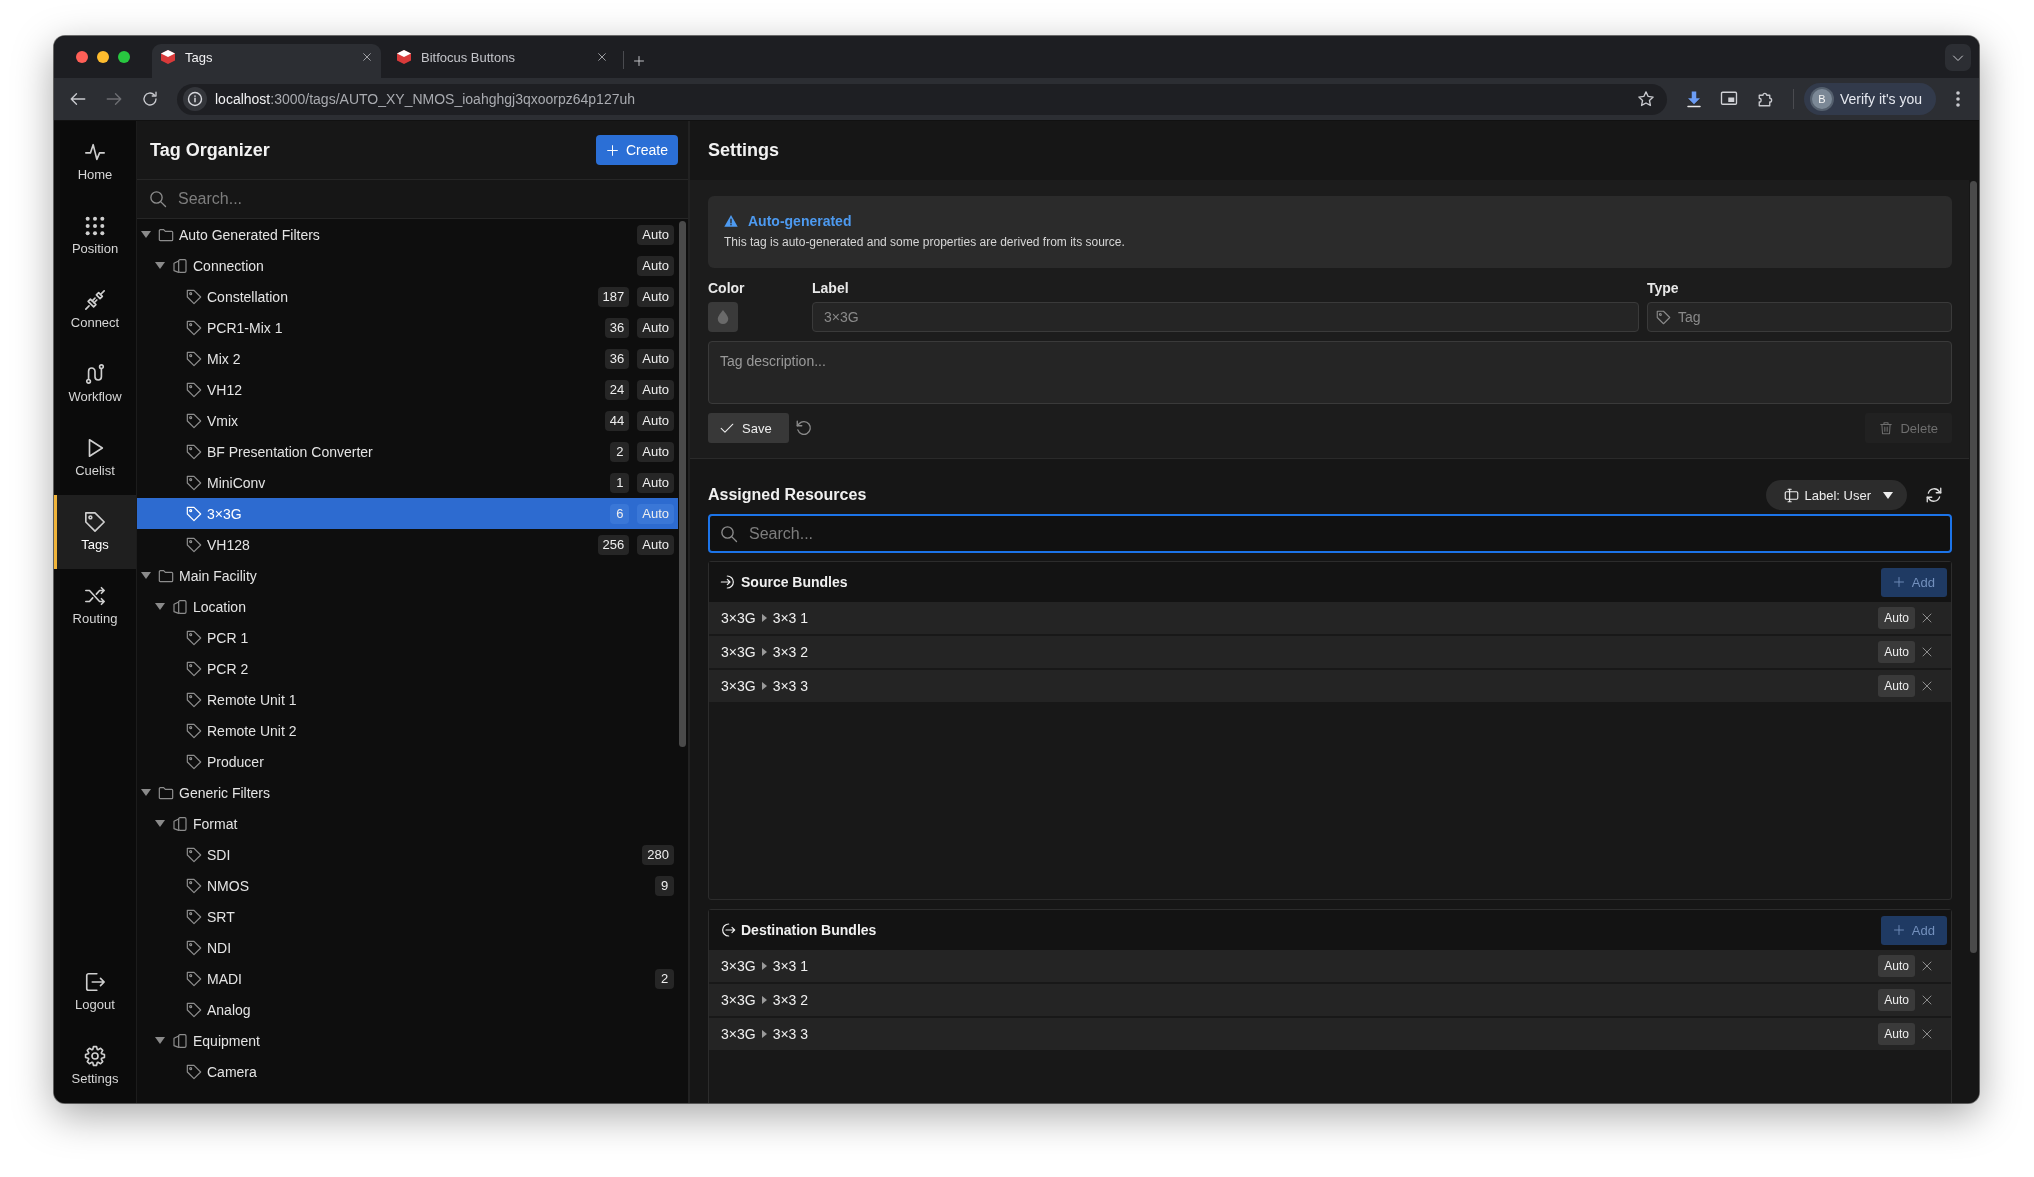 The width and height of the screenshot is (2034, 1177). What do you see at coordinates (95, 992) in the screenshot?
I see `nav-item: Logout` at bounding box center [95, 992].